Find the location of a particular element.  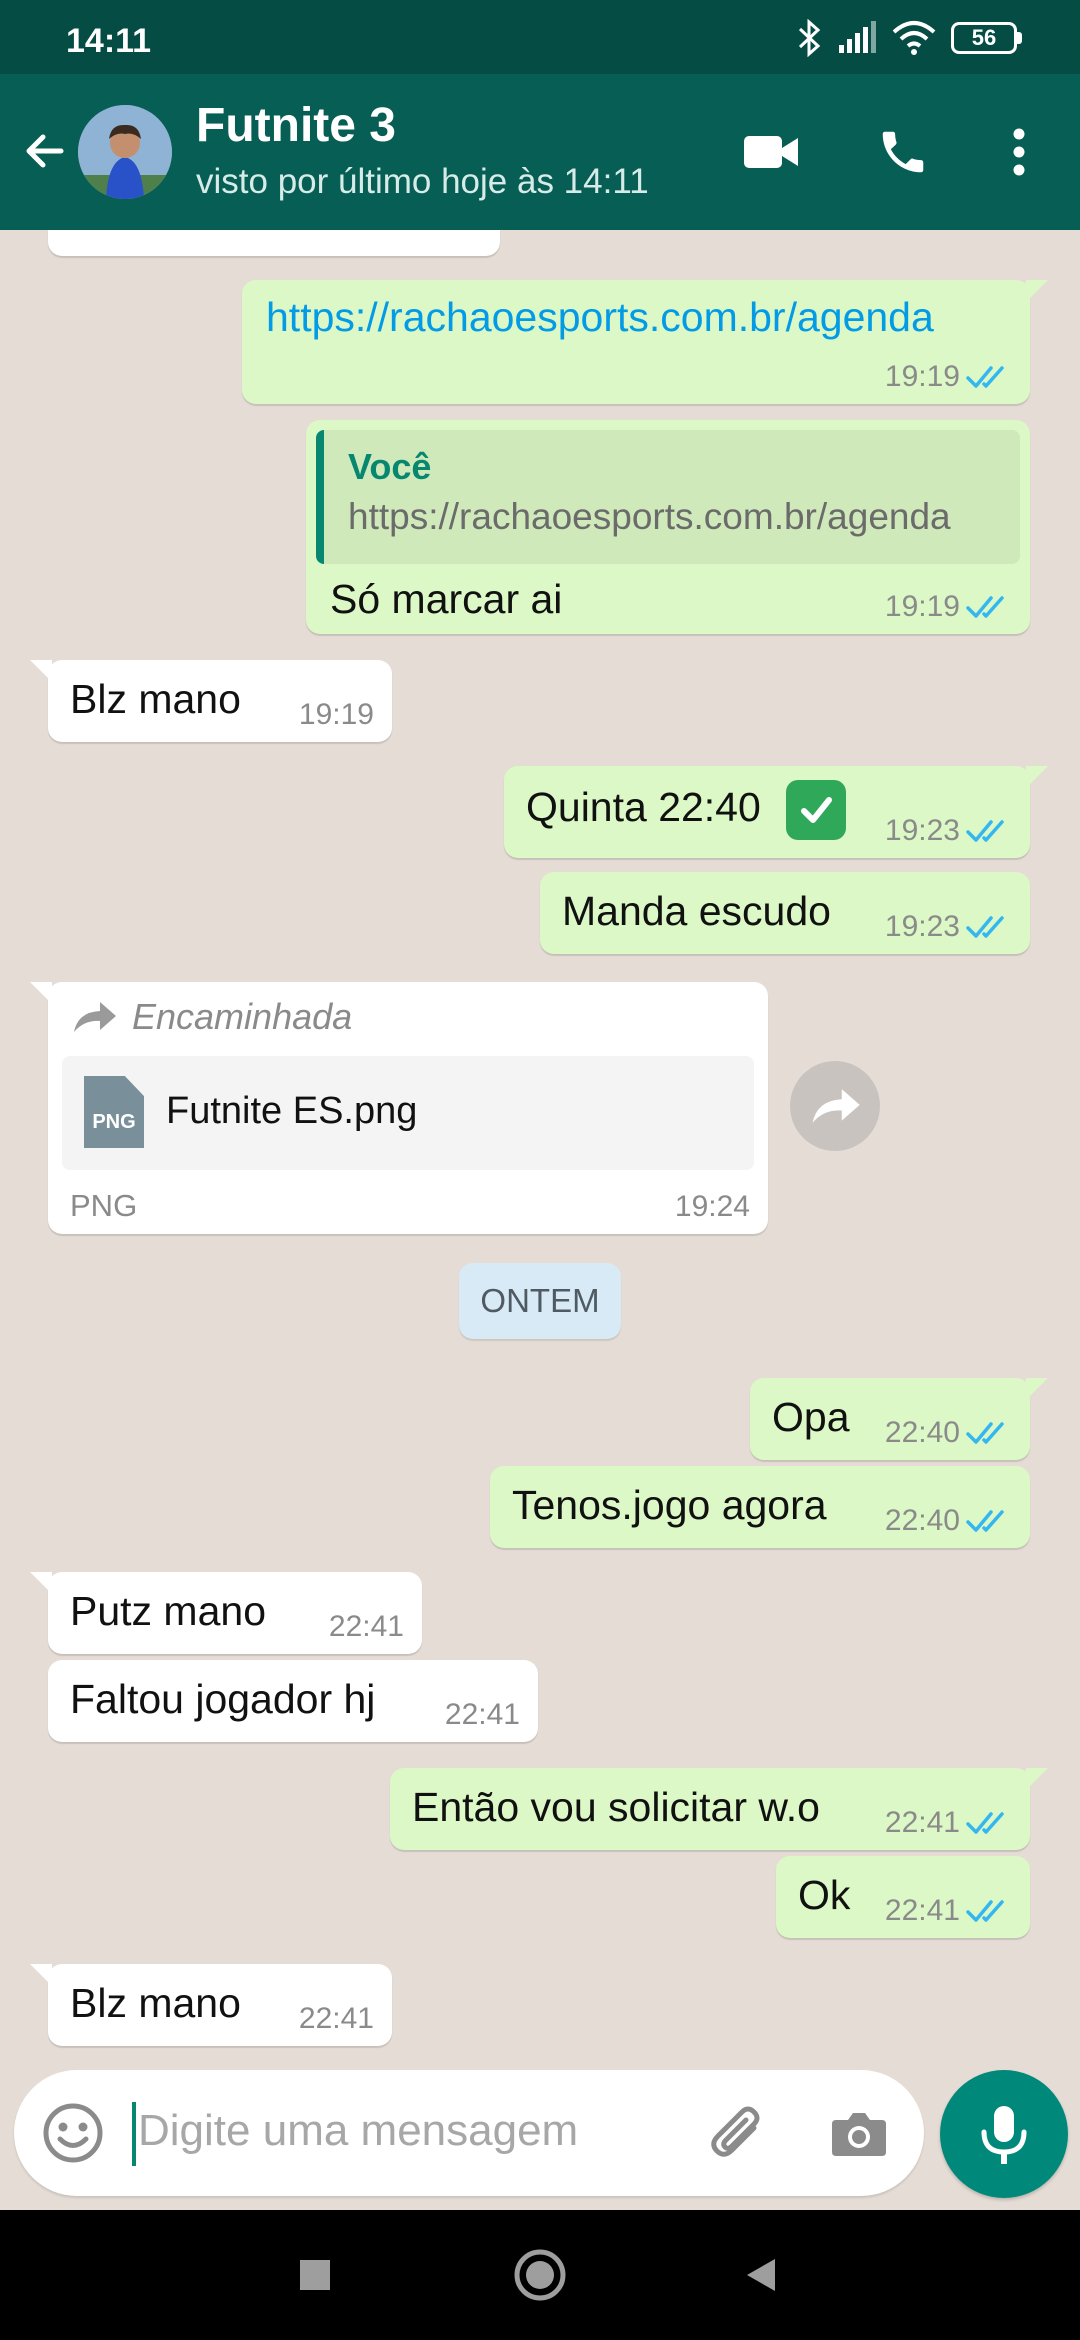

message-text: Ok is located at coordinates (824, 1895).